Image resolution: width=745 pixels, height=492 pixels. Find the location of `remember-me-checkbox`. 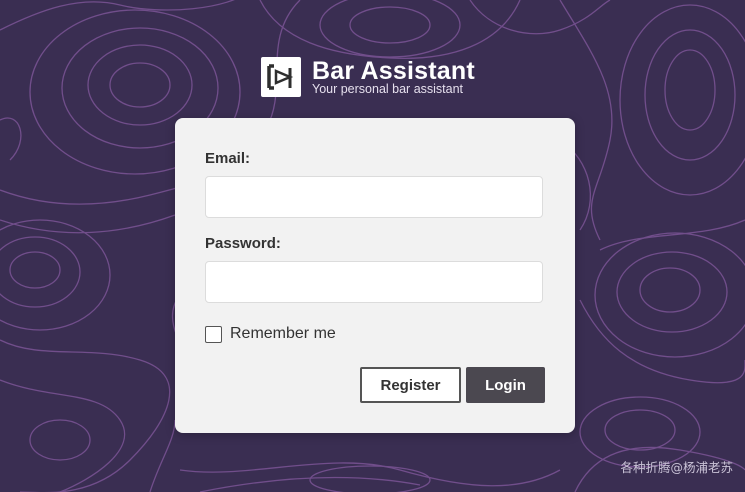

remember-me-checkbox is located at coordinates (213, 334).